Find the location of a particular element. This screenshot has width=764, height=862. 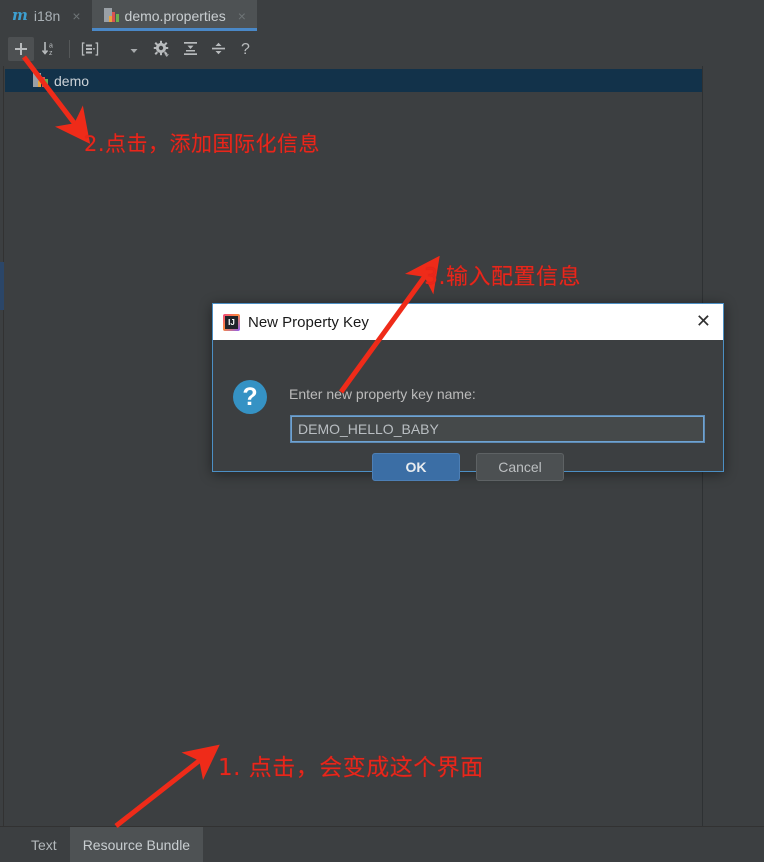

dialog-body: ? Enter new property key name: OK Cancel is located at coordinates (468, 410).